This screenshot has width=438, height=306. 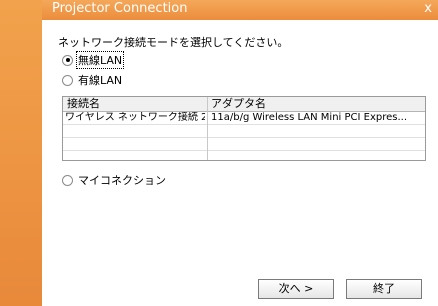 What do you see at coordinates (120, 8) in the screenshot?
I see `window-title: Projector Connection` at bounding box center [120, 8].